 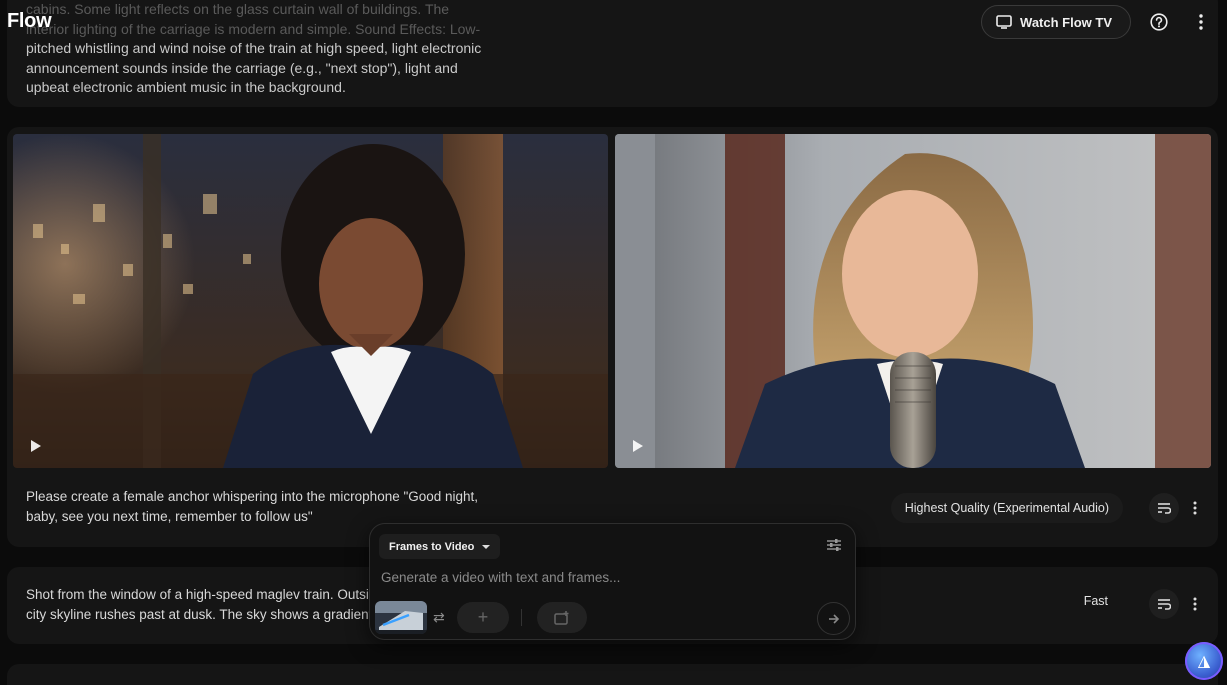 I want to click on end-frame-button, so click(x=562, y=617).